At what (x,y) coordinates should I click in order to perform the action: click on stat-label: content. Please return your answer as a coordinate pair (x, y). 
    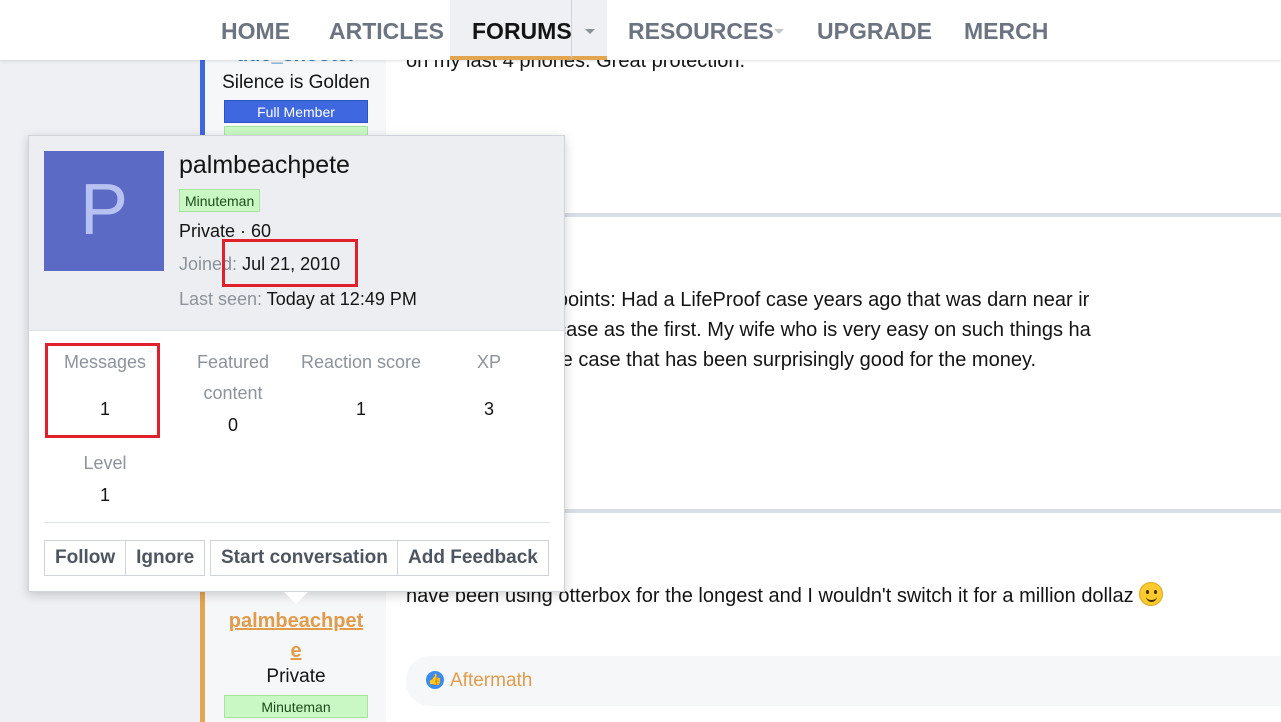
    Looking at the image, I should click on (233, 393).